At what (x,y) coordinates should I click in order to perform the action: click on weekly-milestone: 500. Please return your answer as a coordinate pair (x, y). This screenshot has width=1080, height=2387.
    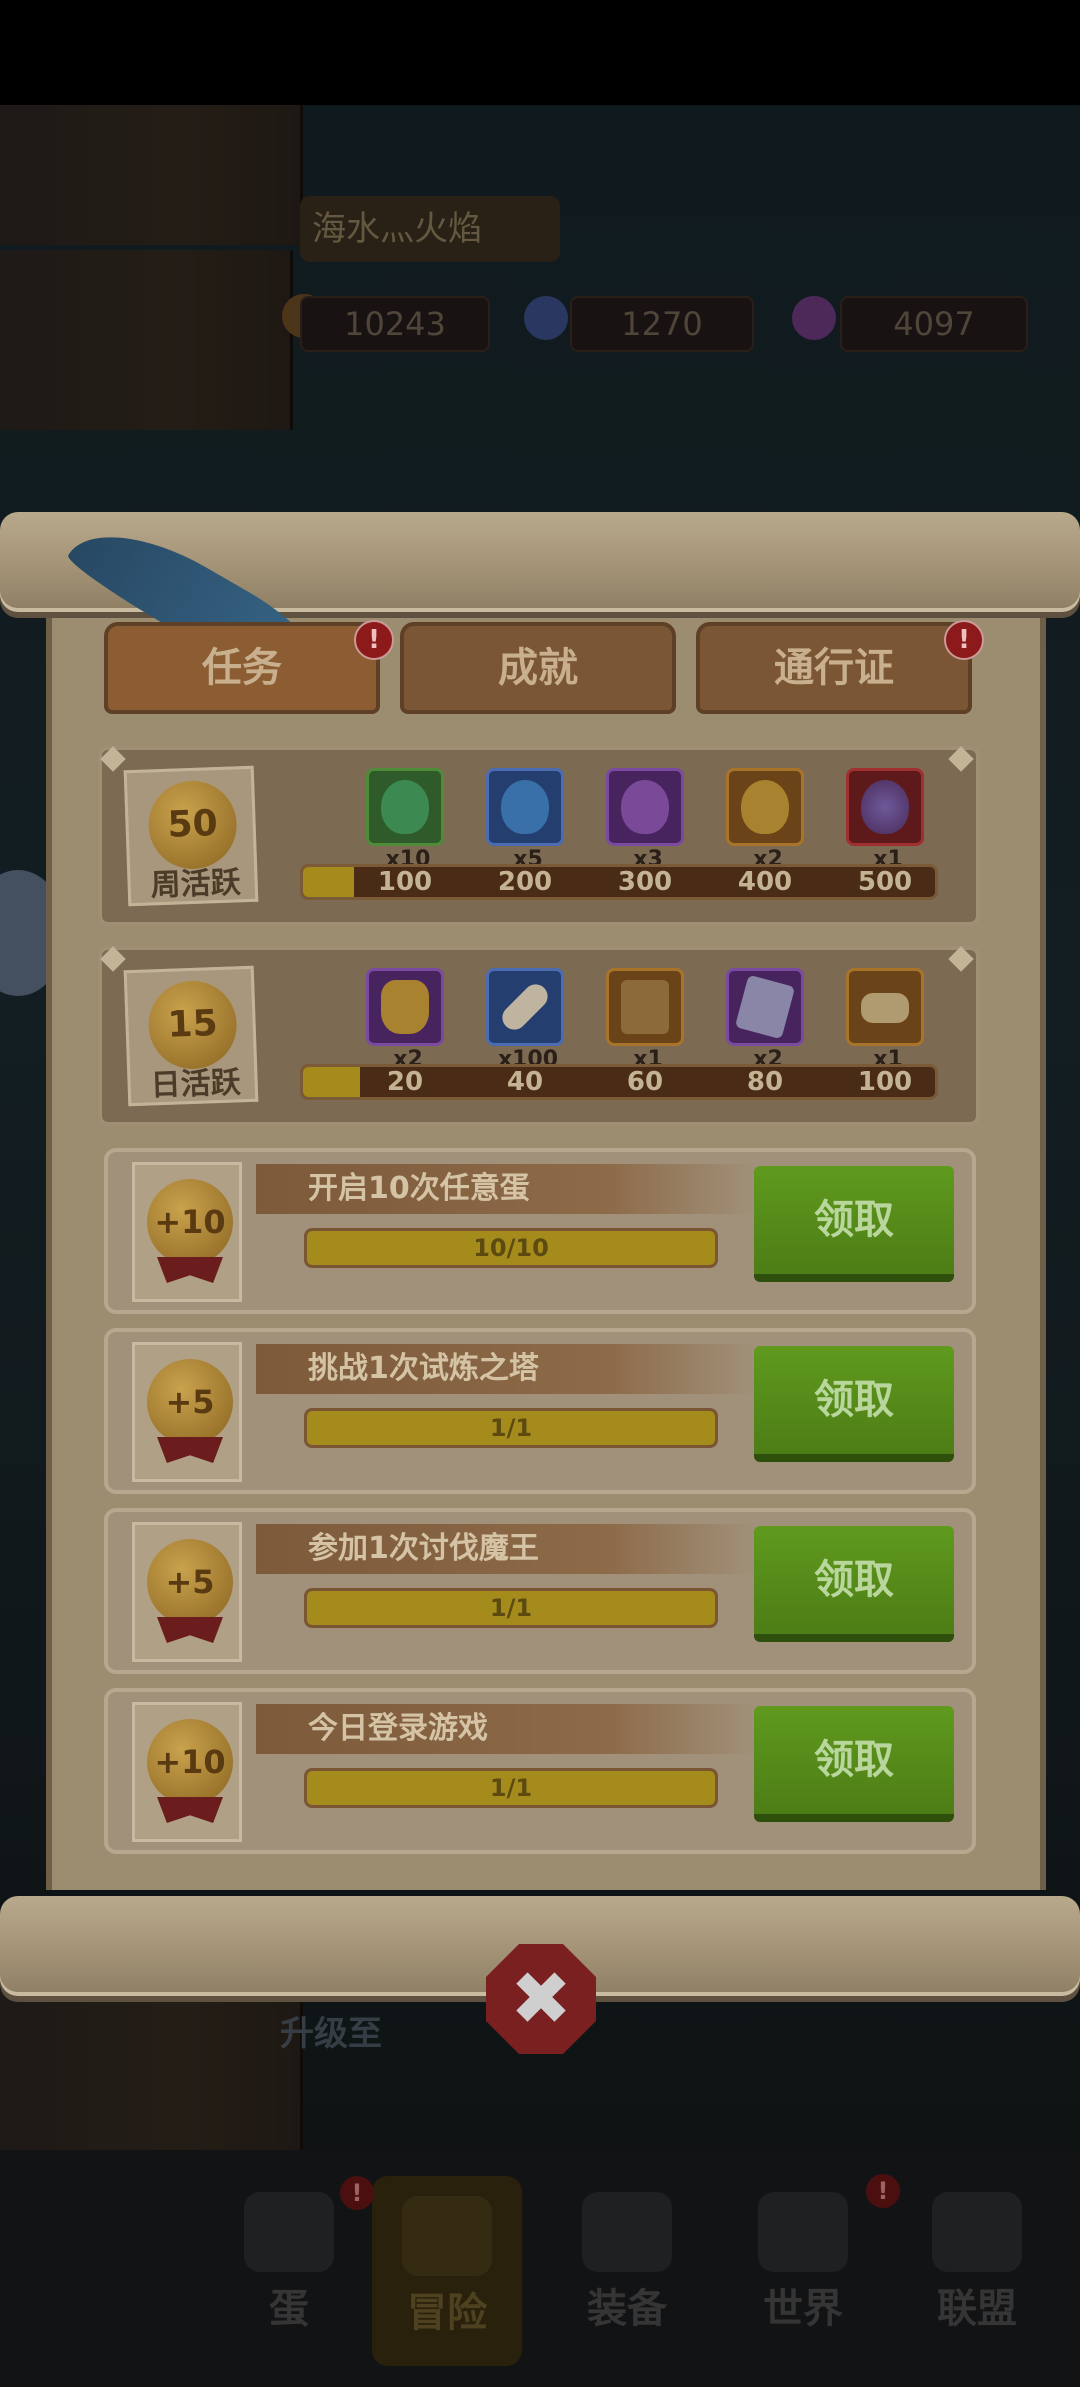
    Looking at the image, I should click on (885, 882).